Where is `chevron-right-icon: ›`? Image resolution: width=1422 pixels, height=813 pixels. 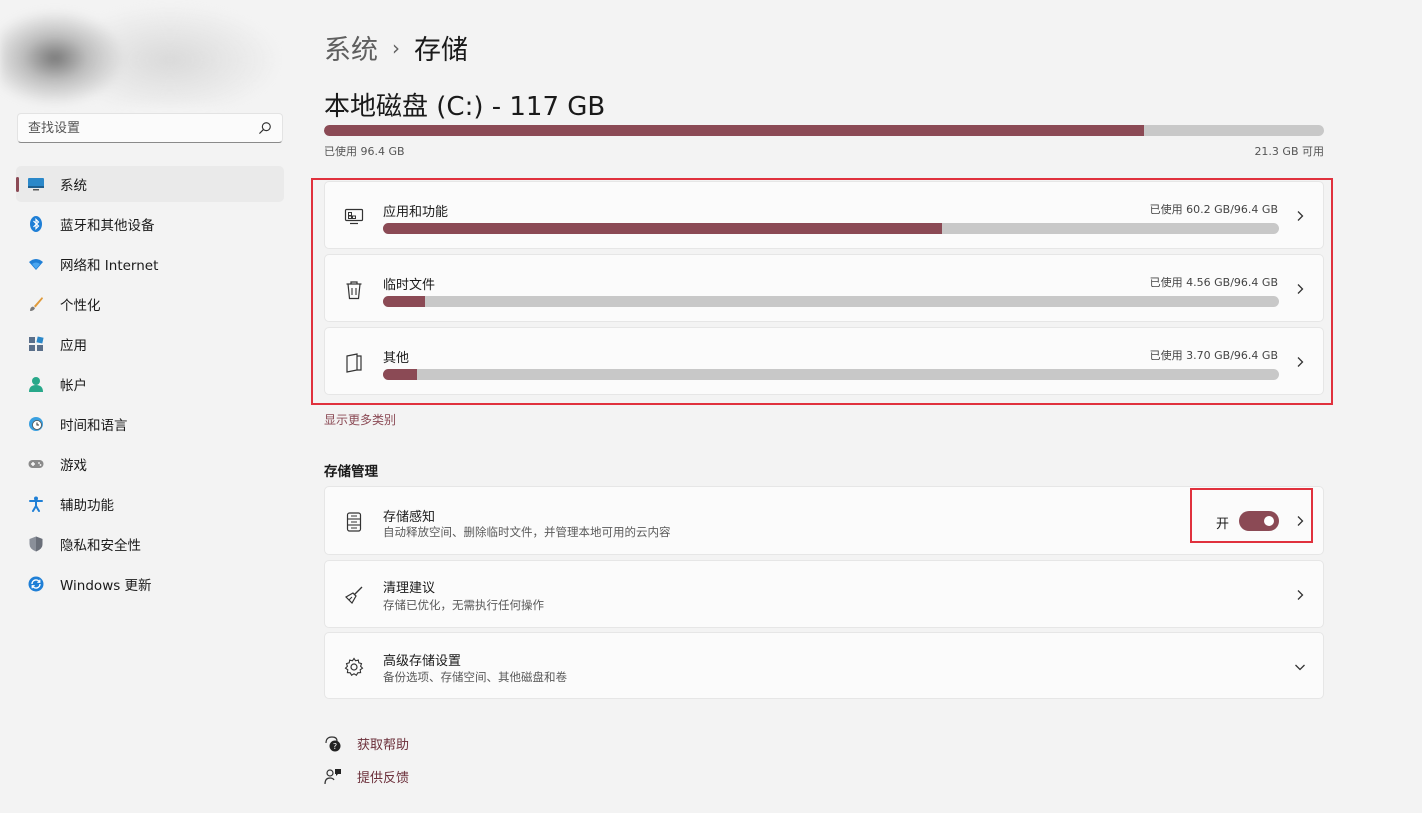 chevron-right-icon: › is located at coordinates (396, 47).